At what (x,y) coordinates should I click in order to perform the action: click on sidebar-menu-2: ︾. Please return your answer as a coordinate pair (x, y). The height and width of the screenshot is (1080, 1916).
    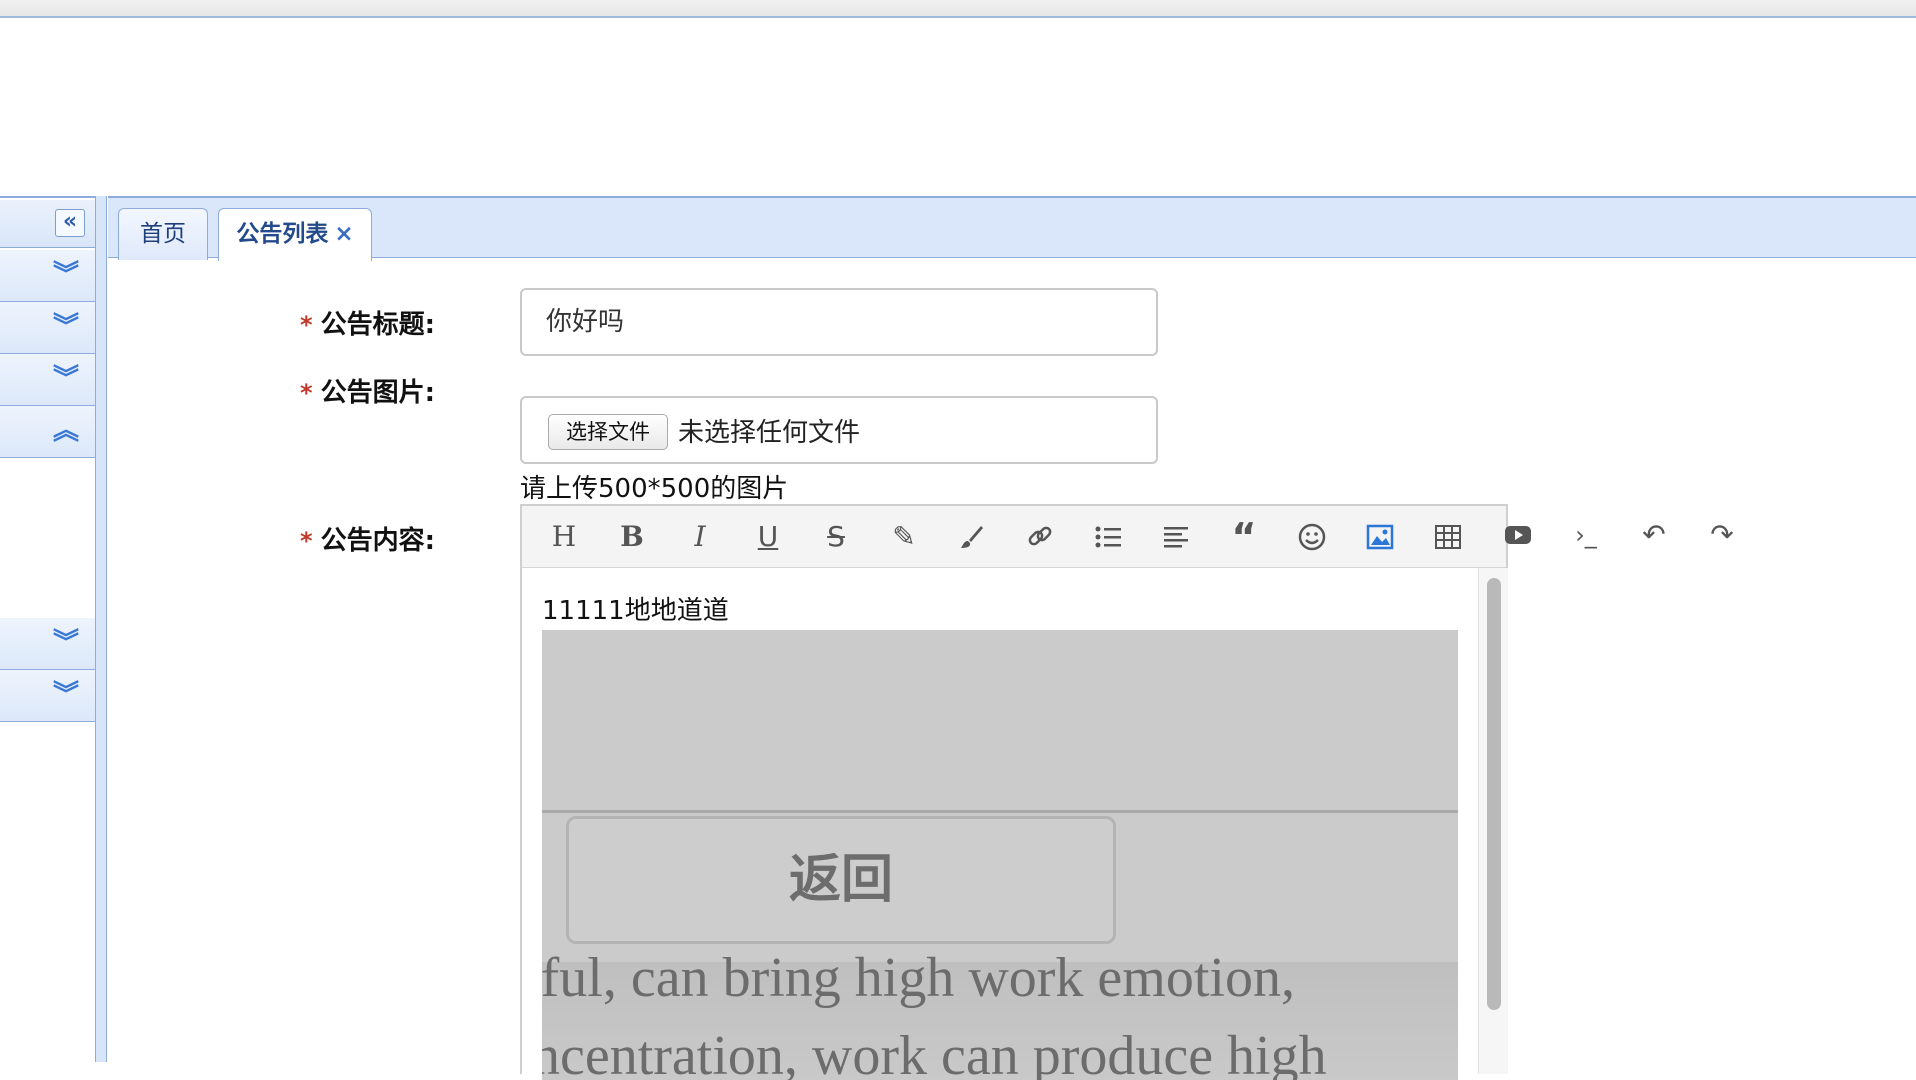
    Looking at the image, I should click on (47, 328).